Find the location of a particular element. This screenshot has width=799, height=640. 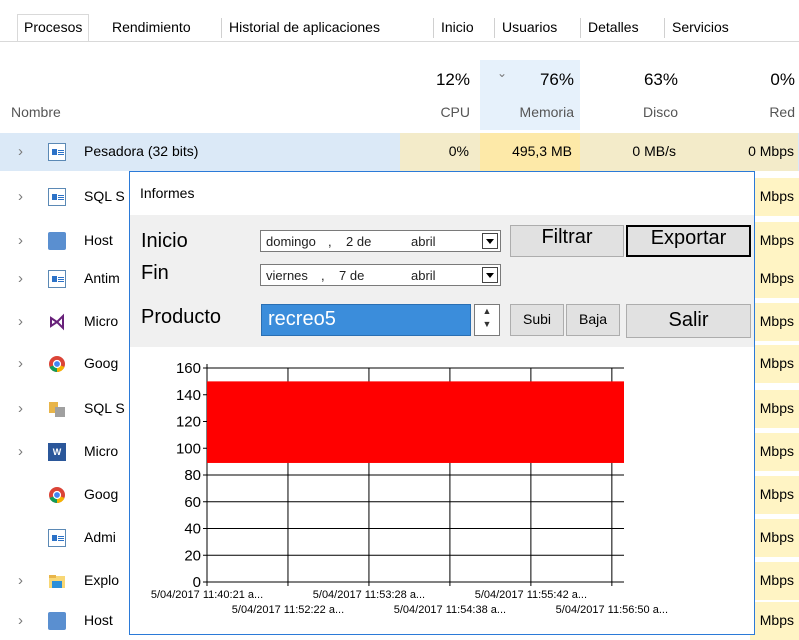

process-name: Host is located at coordinates (98, 240).